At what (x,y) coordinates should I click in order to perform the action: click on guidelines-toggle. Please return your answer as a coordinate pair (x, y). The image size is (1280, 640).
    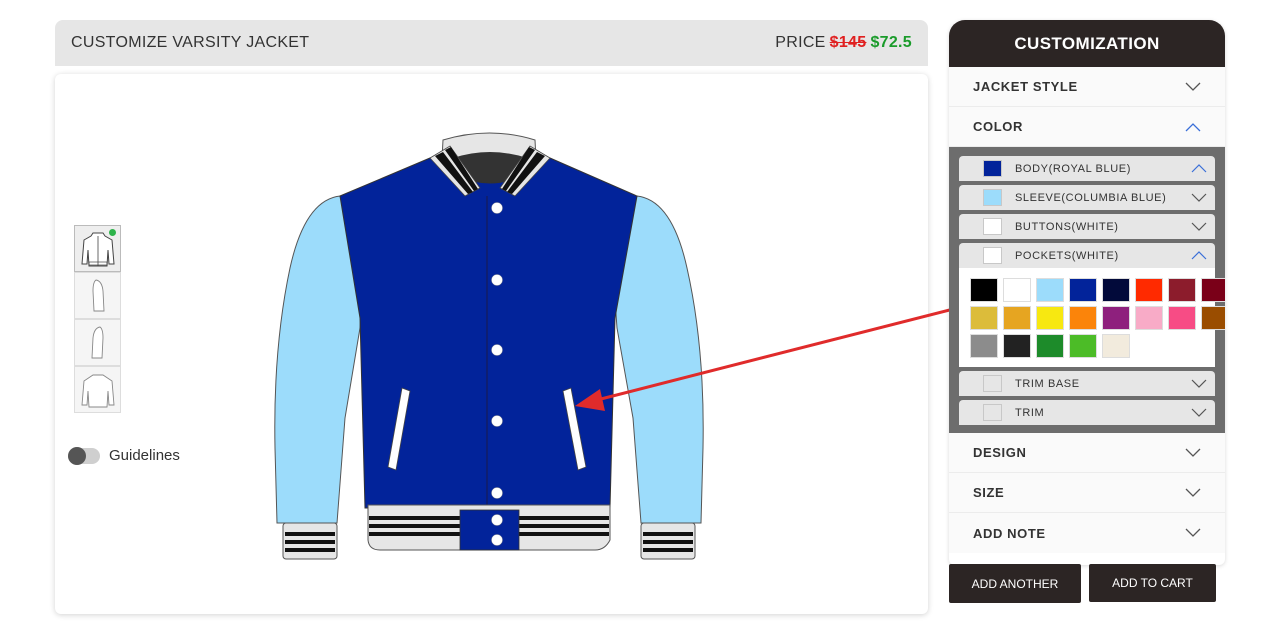
    Looking at the image, I should click on (84, 455).